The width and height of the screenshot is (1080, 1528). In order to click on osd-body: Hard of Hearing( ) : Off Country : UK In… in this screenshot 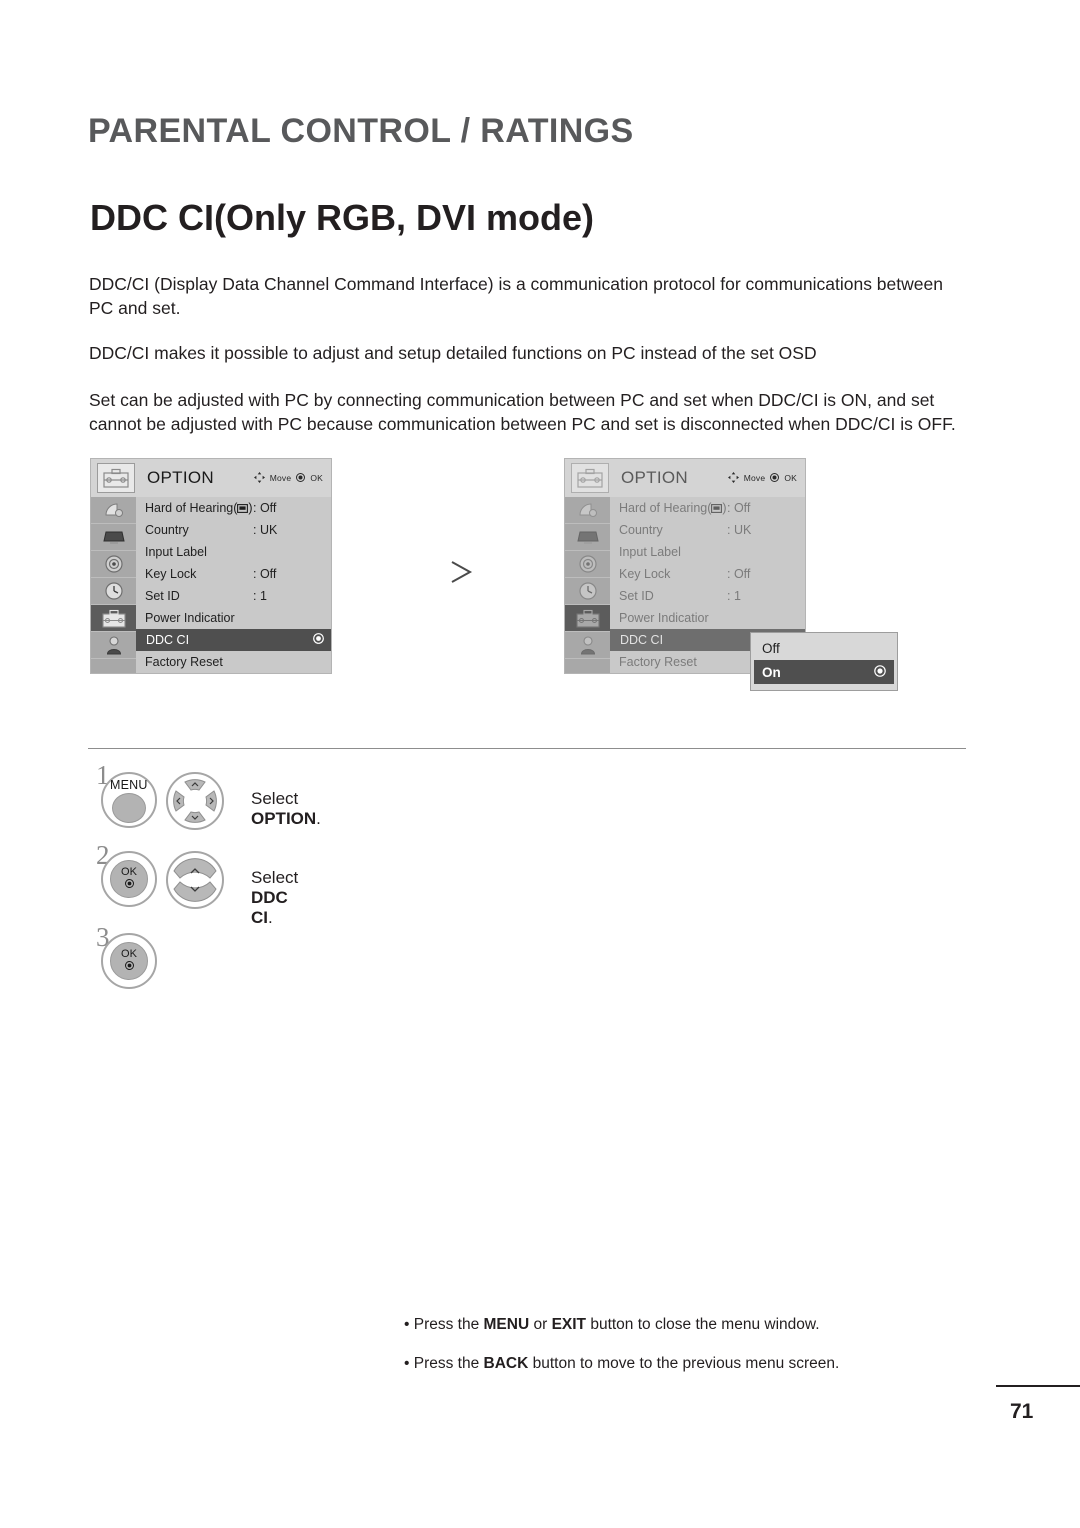, I will do `click(211, 585)`.